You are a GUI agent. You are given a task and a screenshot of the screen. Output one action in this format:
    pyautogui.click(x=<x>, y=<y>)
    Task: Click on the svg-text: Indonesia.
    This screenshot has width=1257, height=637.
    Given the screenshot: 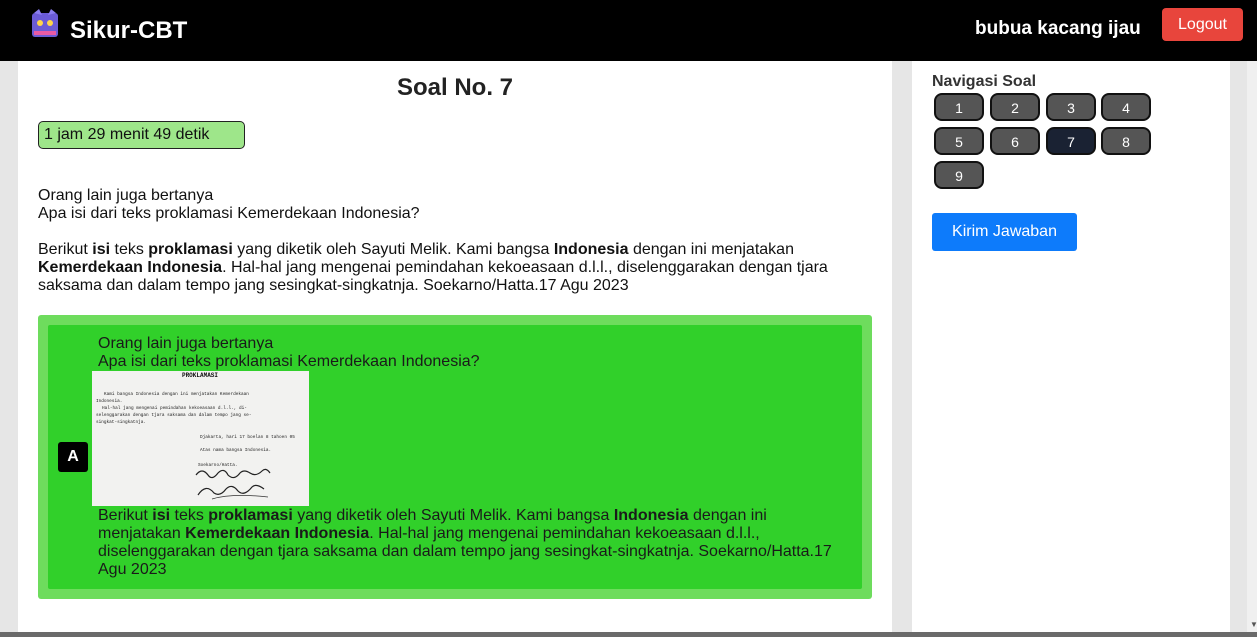 What is the action you would take?
    pyautogui.click(x=109, y=401)
    